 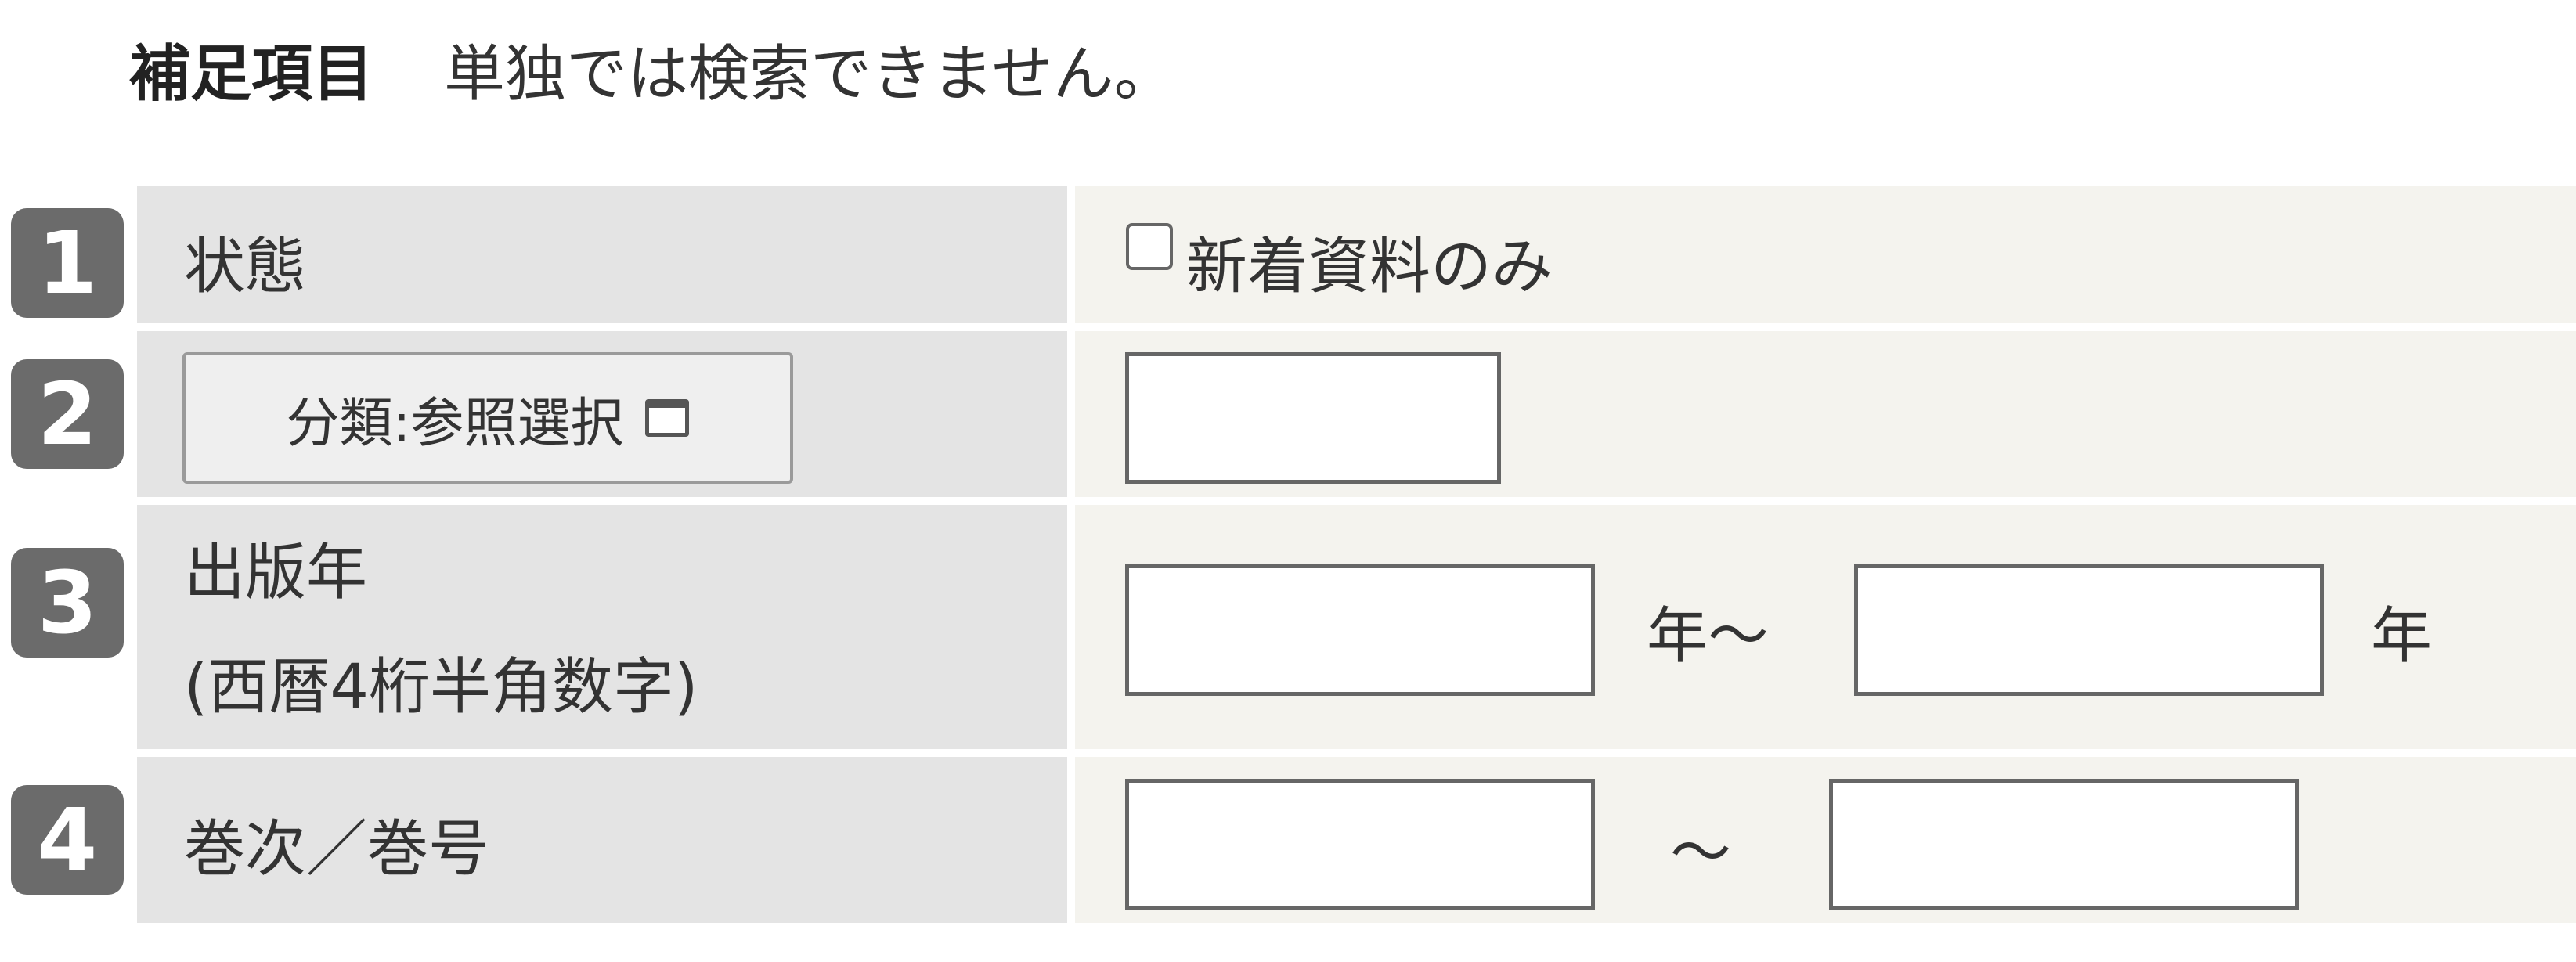 What do you see at coordinates (1360, 844) in the screenshot?
I see `volume-from-input` at bounding box center [1360, 844].